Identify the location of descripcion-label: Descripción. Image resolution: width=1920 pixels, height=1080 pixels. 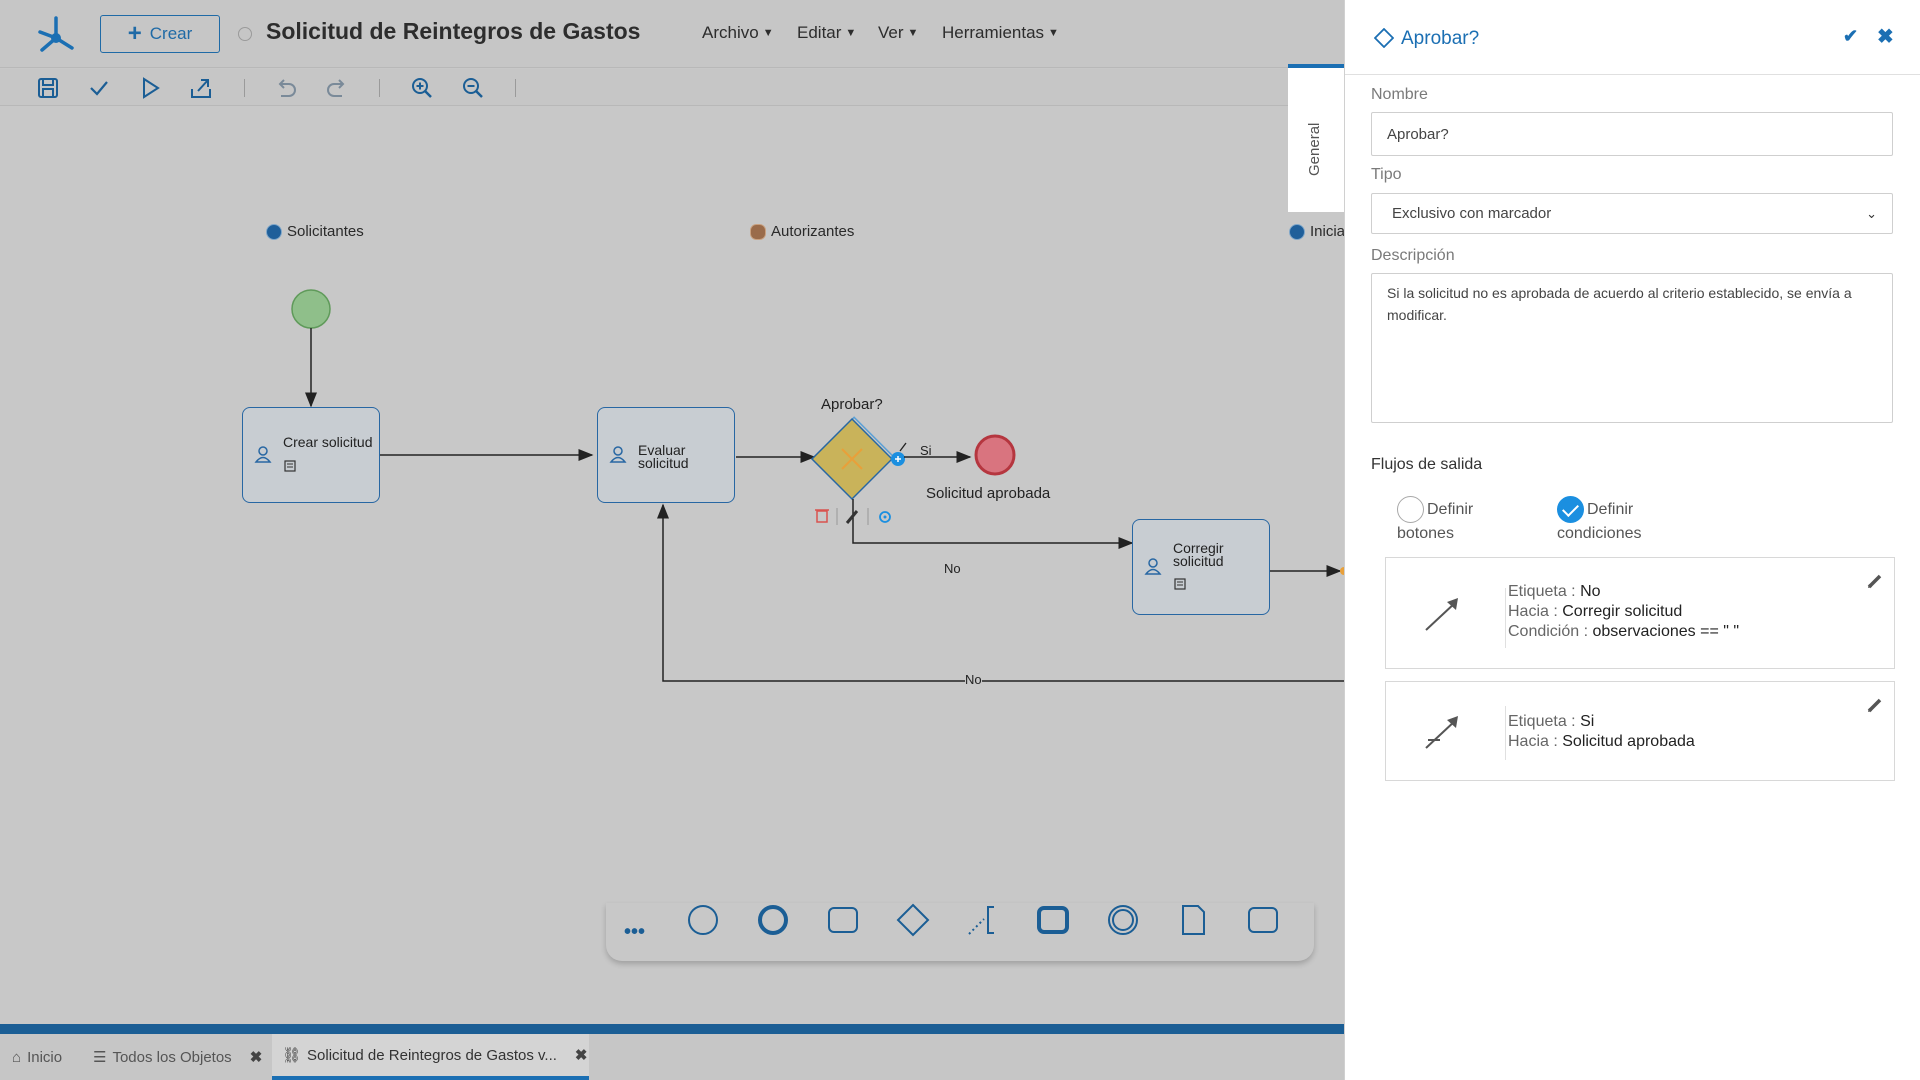
(1413, 255).